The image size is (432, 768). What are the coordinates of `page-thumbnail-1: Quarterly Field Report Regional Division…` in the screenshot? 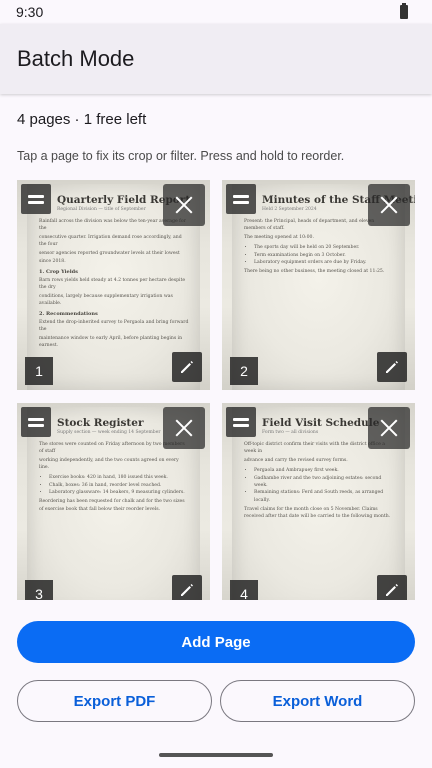 It's located at (113, 285).